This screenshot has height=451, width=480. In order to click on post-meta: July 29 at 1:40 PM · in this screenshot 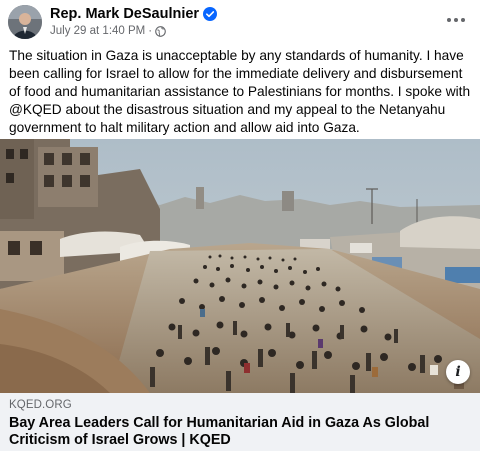, I will do `click(108, 31)`.